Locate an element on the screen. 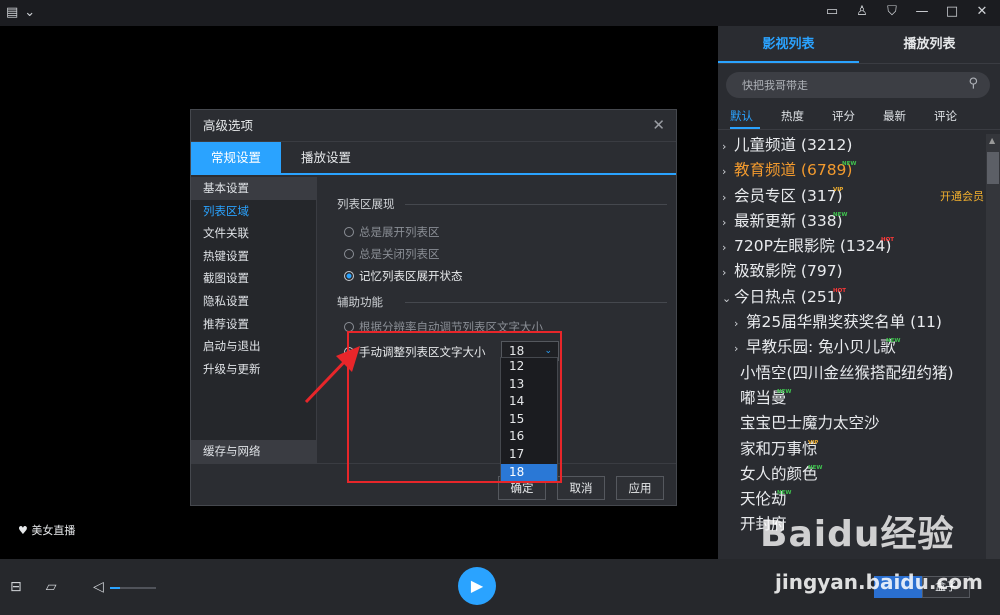  scroll-up-icon: ▲ is located at coordinates (992, 140).